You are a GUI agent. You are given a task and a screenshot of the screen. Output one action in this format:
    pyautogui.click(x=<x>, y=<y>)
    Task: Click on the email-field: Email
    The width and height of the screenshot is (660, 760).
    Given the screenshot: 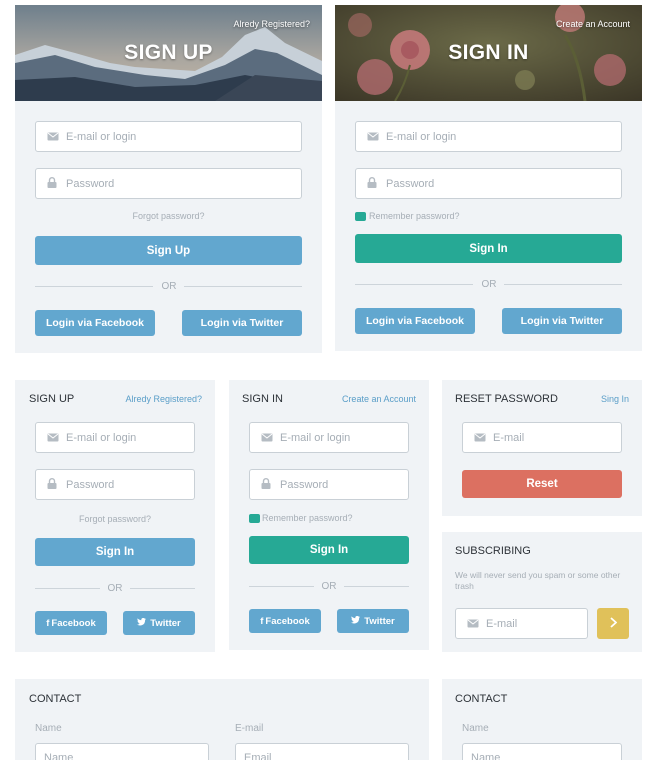 What is the action you would take?
    pyautogui.click(x=322, y=751)
    